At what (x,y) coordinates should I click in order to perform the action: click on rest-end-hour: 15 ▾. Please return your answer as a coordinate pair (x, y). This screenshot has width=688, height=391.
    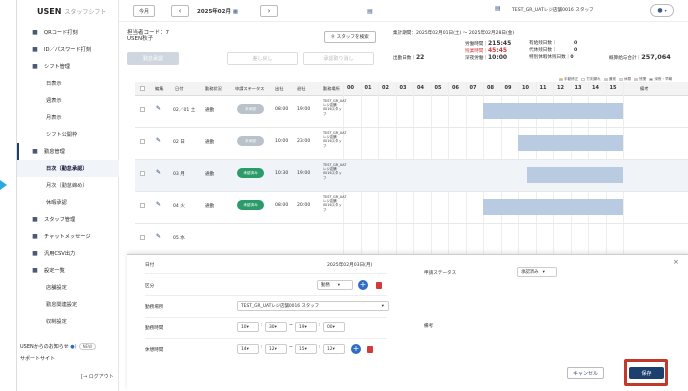
    Looking at the image, I should click on (306, 349).